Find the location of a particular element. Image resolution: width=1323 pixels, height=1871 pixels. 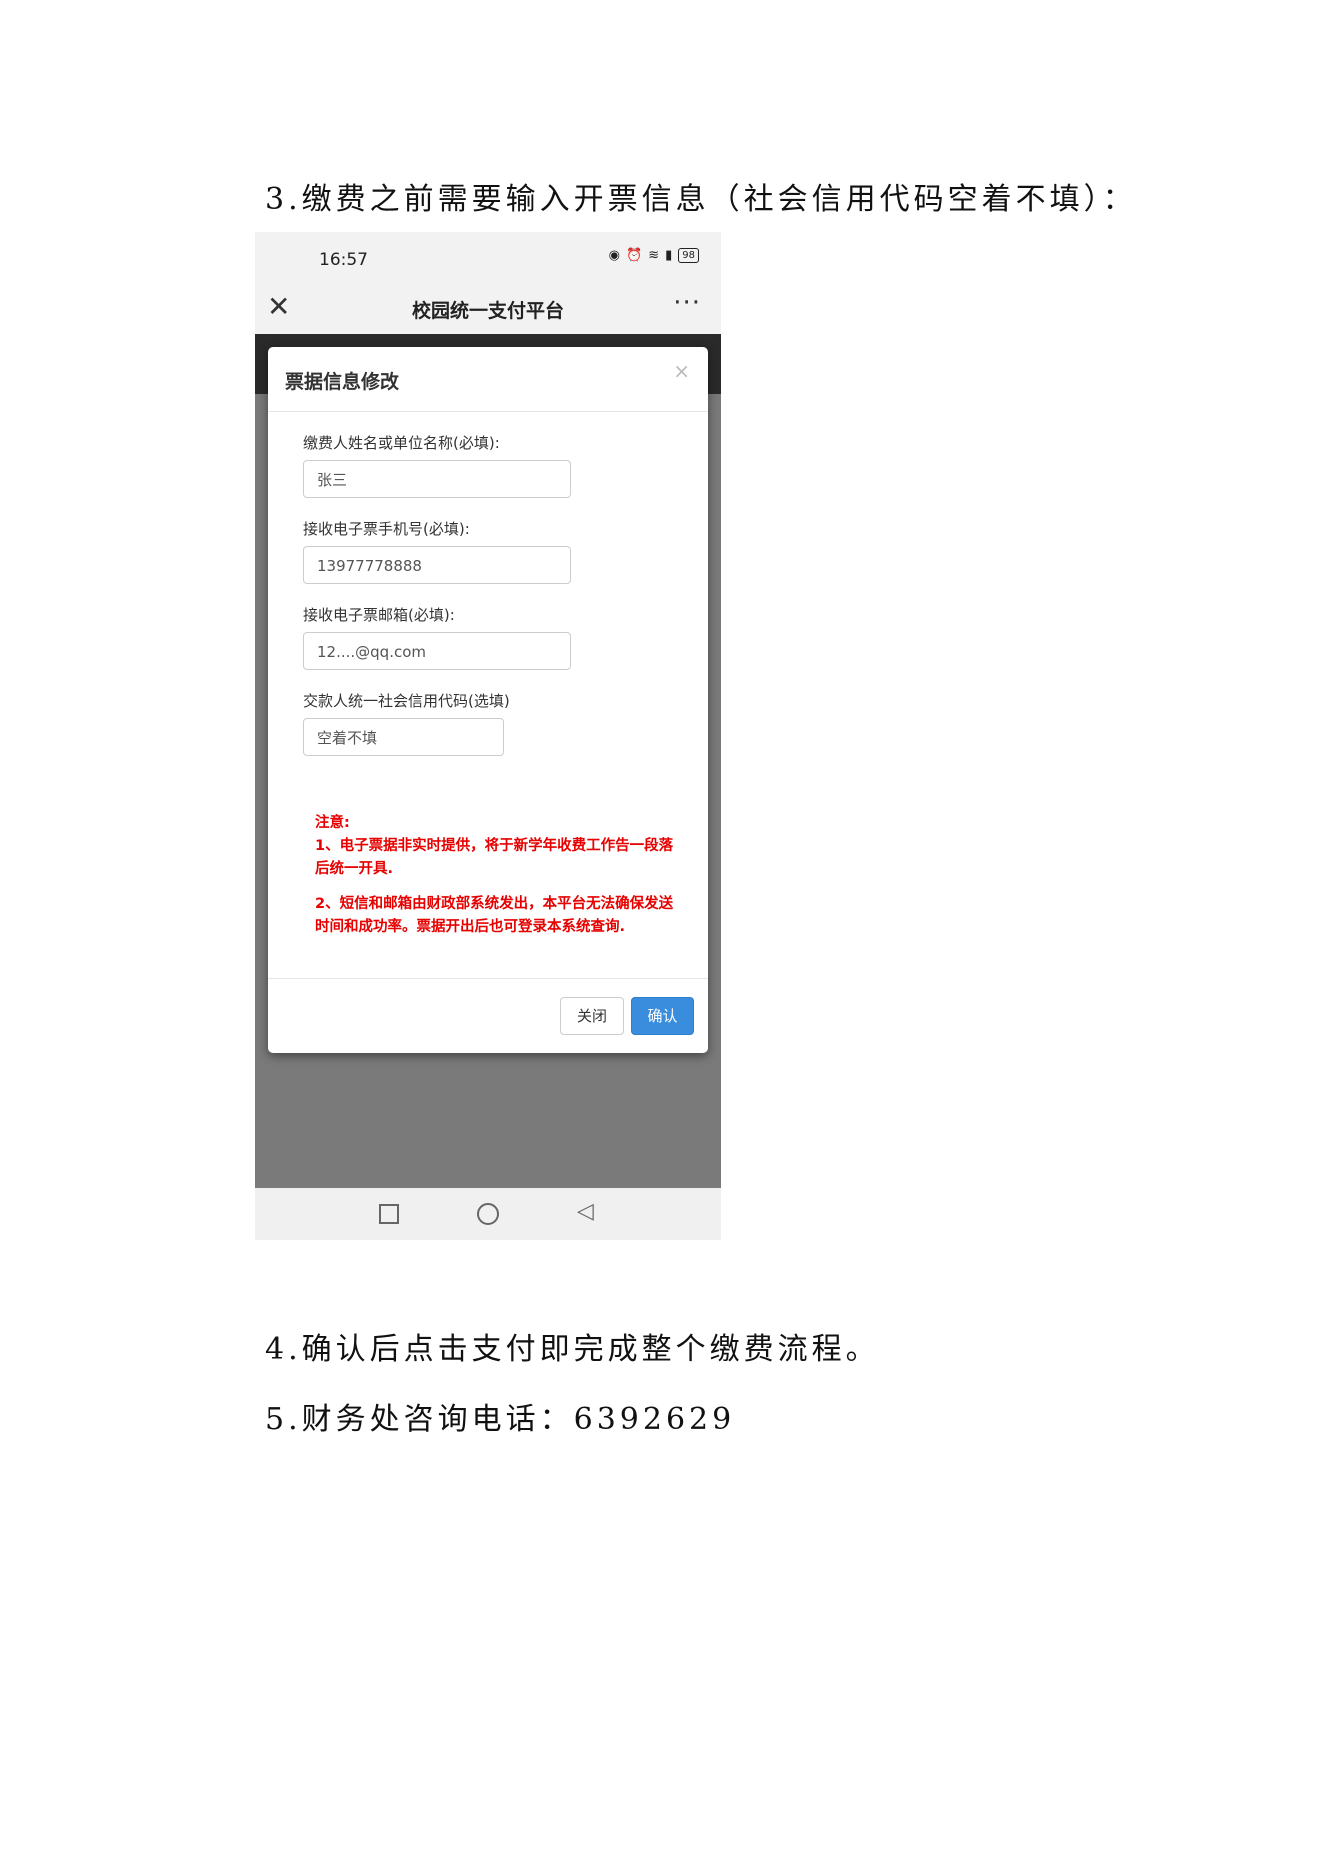

notice-heading: 注意: is located at coordinates (332, 823).